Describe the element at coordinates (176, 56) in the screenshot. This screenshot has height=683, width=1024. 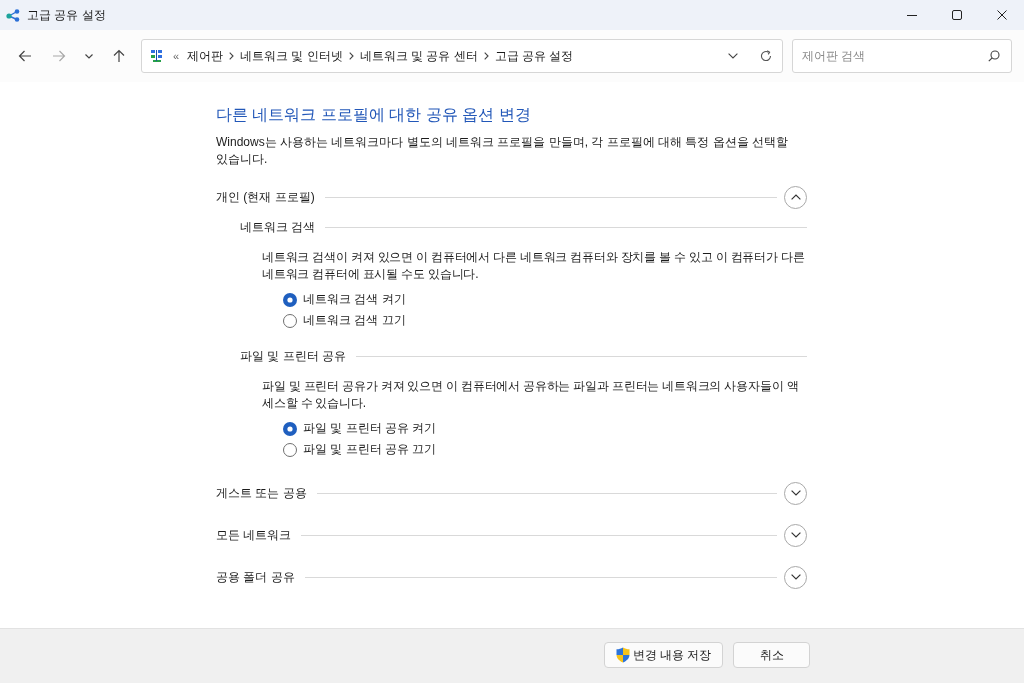
I see `overflow-button: «` at that location.